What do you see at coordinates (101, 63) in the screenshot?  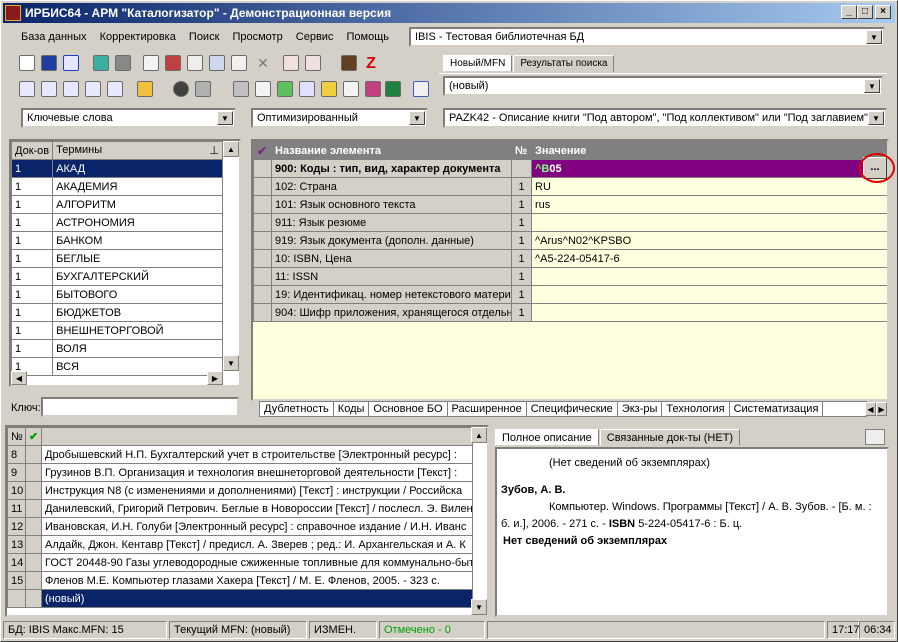 I see `arrow-left-icon` at bounding box center [101, 63].